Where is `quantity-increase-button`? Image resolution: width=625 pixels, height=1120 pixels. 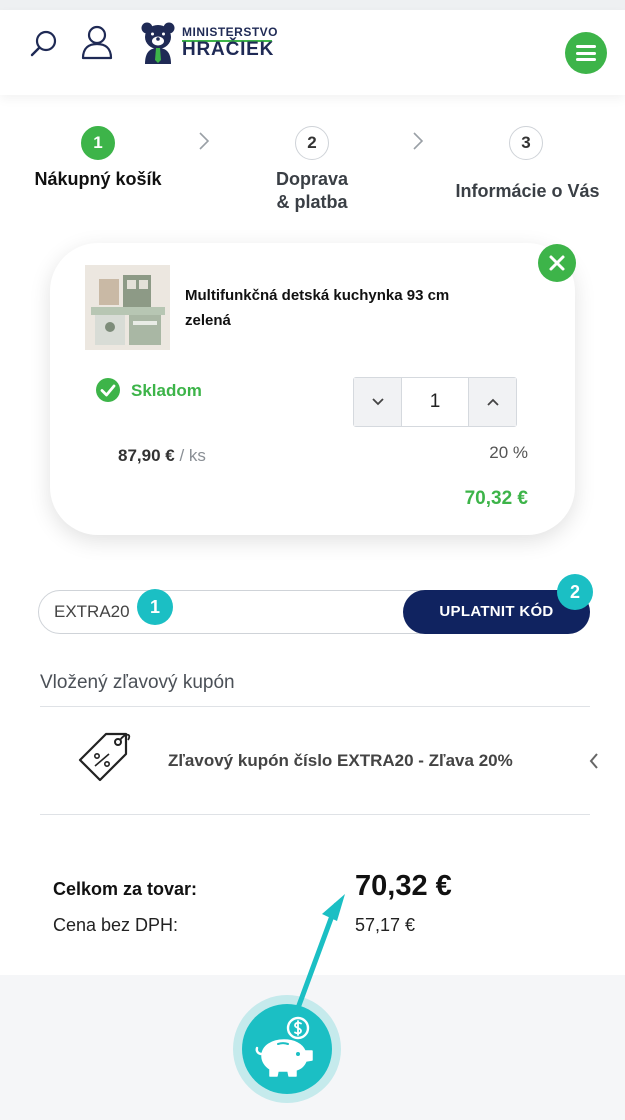
quantity-increase-button is located at coordinates (492, 402).